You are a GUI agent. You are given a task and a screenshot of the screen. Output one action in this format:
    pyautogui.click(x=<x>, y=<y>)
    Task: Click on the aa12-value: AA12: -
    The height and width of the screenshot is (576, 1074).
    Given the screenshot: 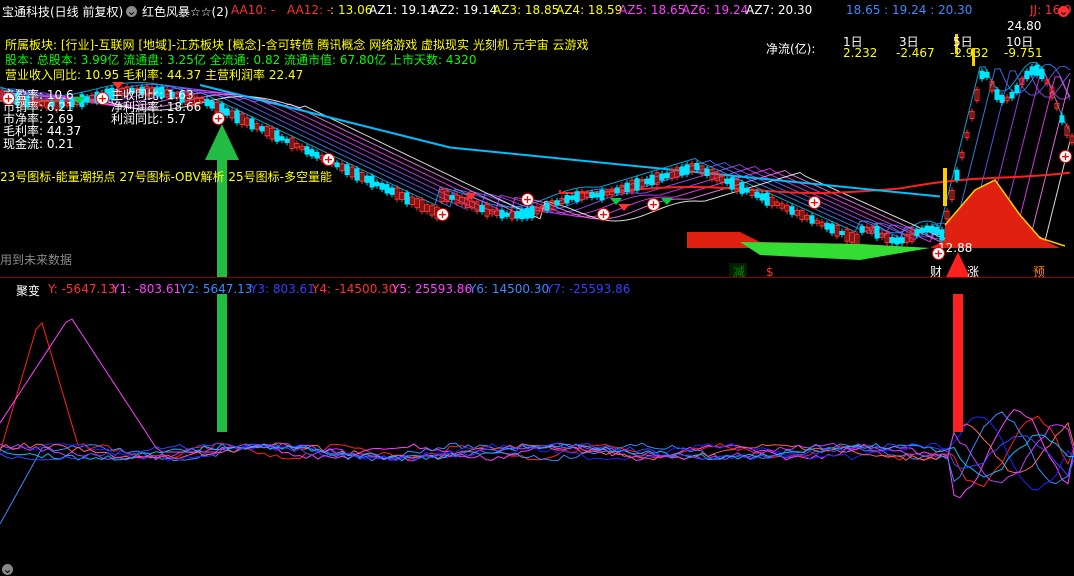 What is the action you would take?
    pyautogui.click(x=309, y=10)
    